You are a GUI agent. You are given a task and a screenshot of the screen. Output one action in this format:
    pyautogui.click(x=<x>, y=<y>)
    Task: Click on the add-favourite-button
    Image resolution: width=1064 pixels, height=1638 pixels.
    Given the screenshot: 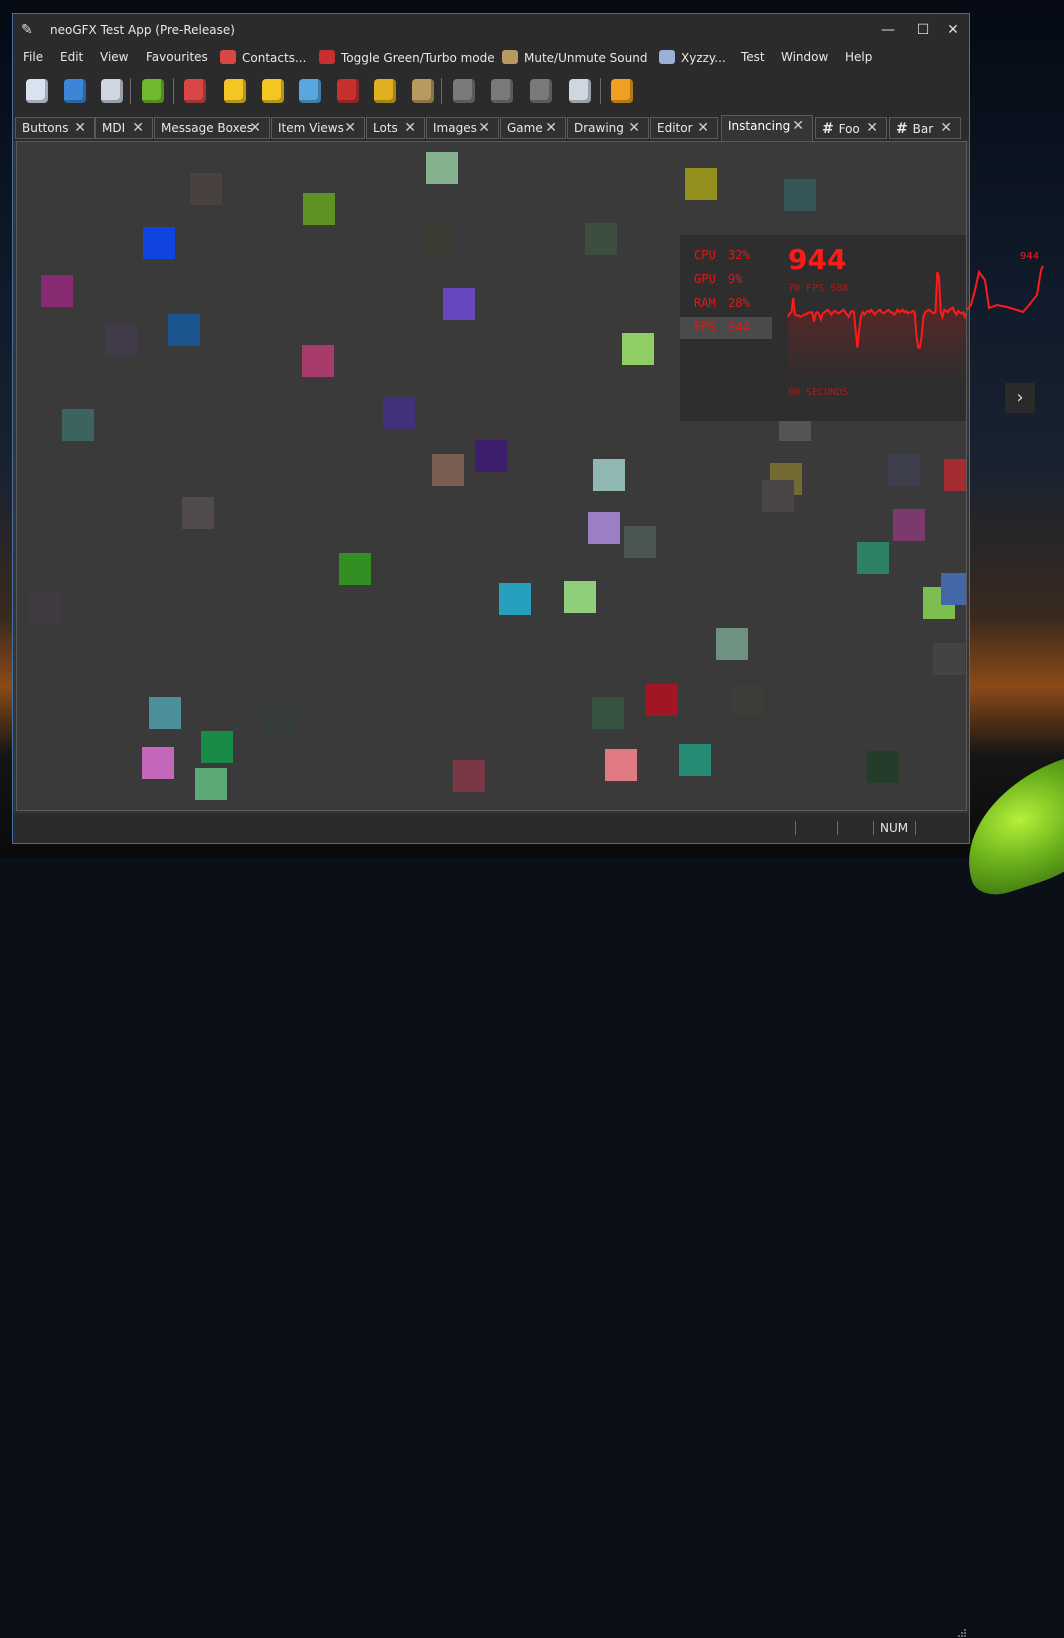 What is the action you would take?
    pyautogui.click(x=235, y=91)
    